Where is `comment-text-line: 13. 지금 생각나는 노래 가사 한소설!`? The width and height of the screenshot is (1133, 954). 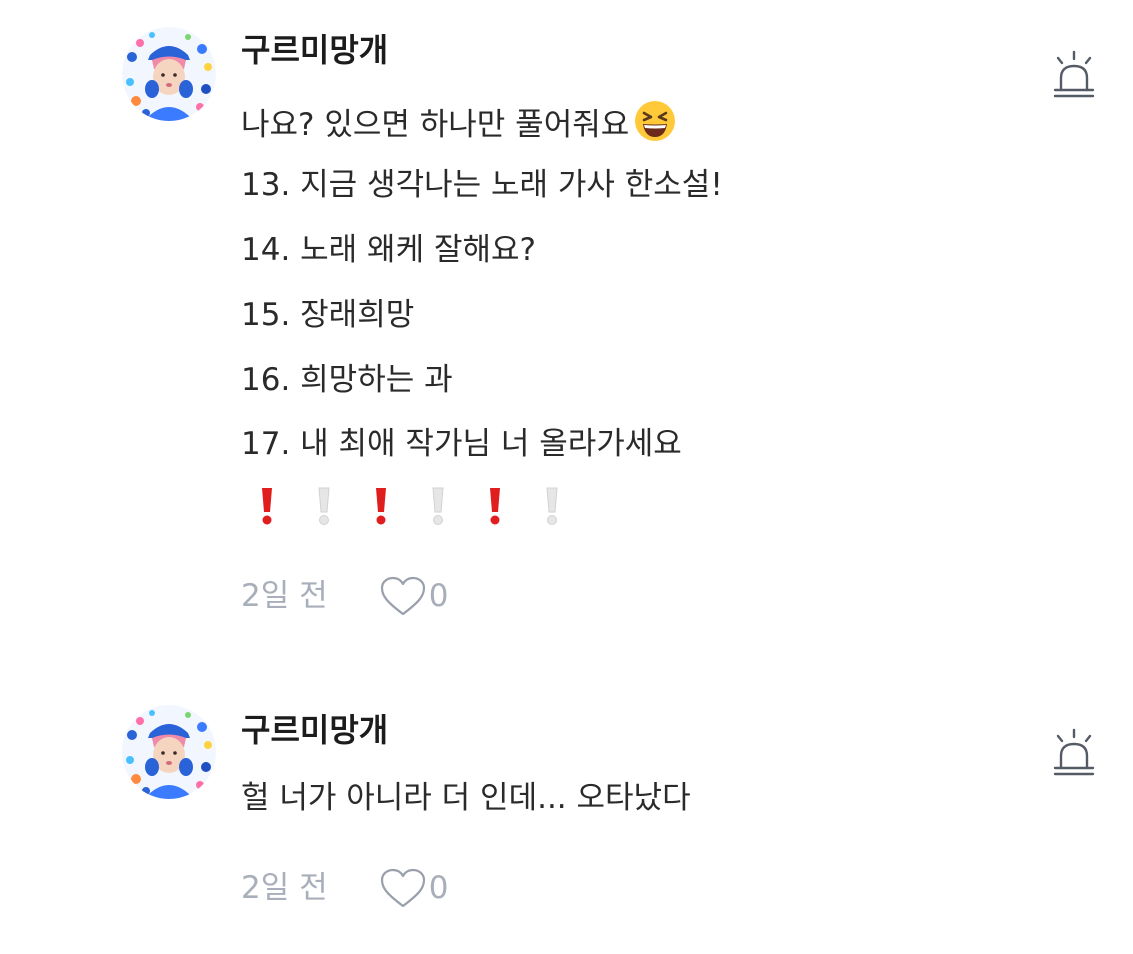
comment-text-line: 13. 지금 생각나는 노래 가사 한소설! is located at coordinates (482, 185).